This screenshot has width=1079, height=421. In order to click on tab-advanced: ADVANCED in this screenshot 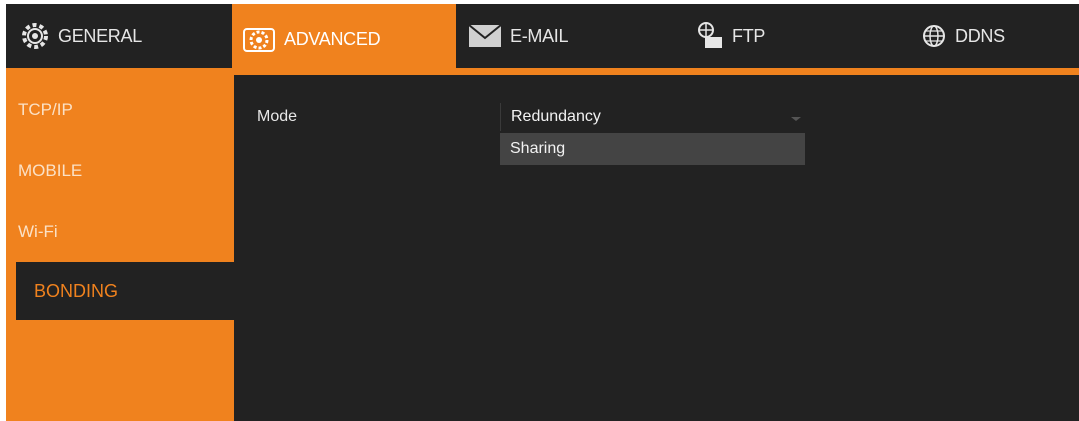, I will do `click(344, 39)`.